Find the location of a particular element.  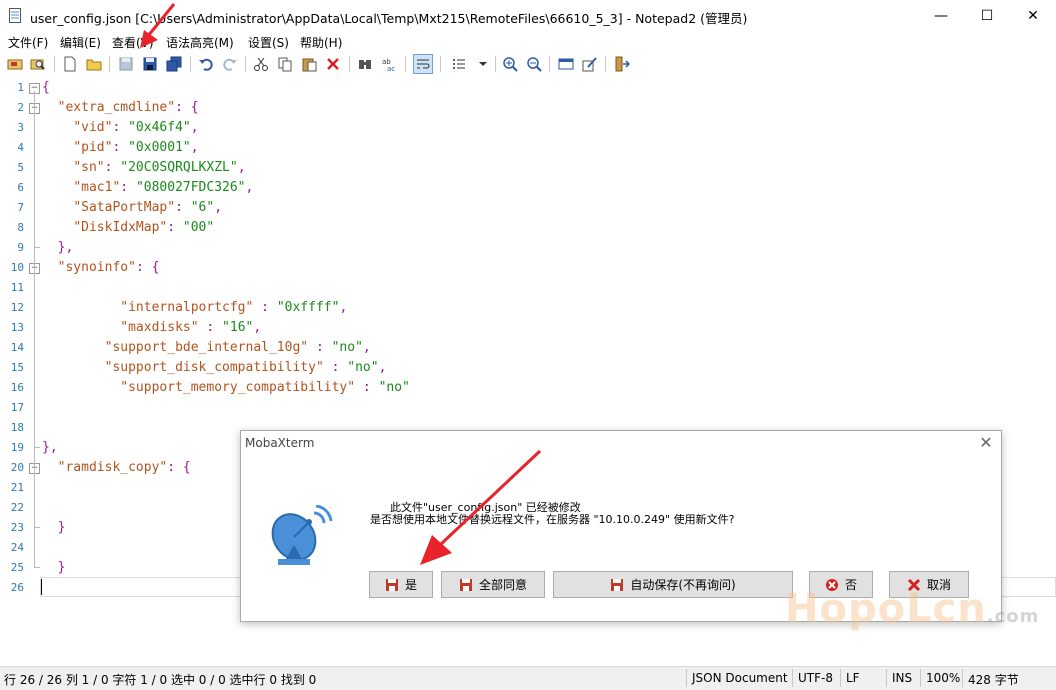

text-caret is located at coordinates (41, 587).